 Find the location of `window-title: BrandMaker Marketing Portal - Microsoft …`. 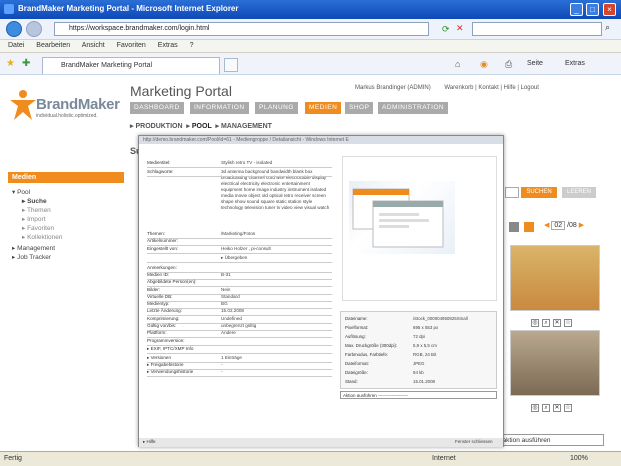

window-title: BrandMaker Marketing Portal - Microsoft … is located at coordinates (128, 8).